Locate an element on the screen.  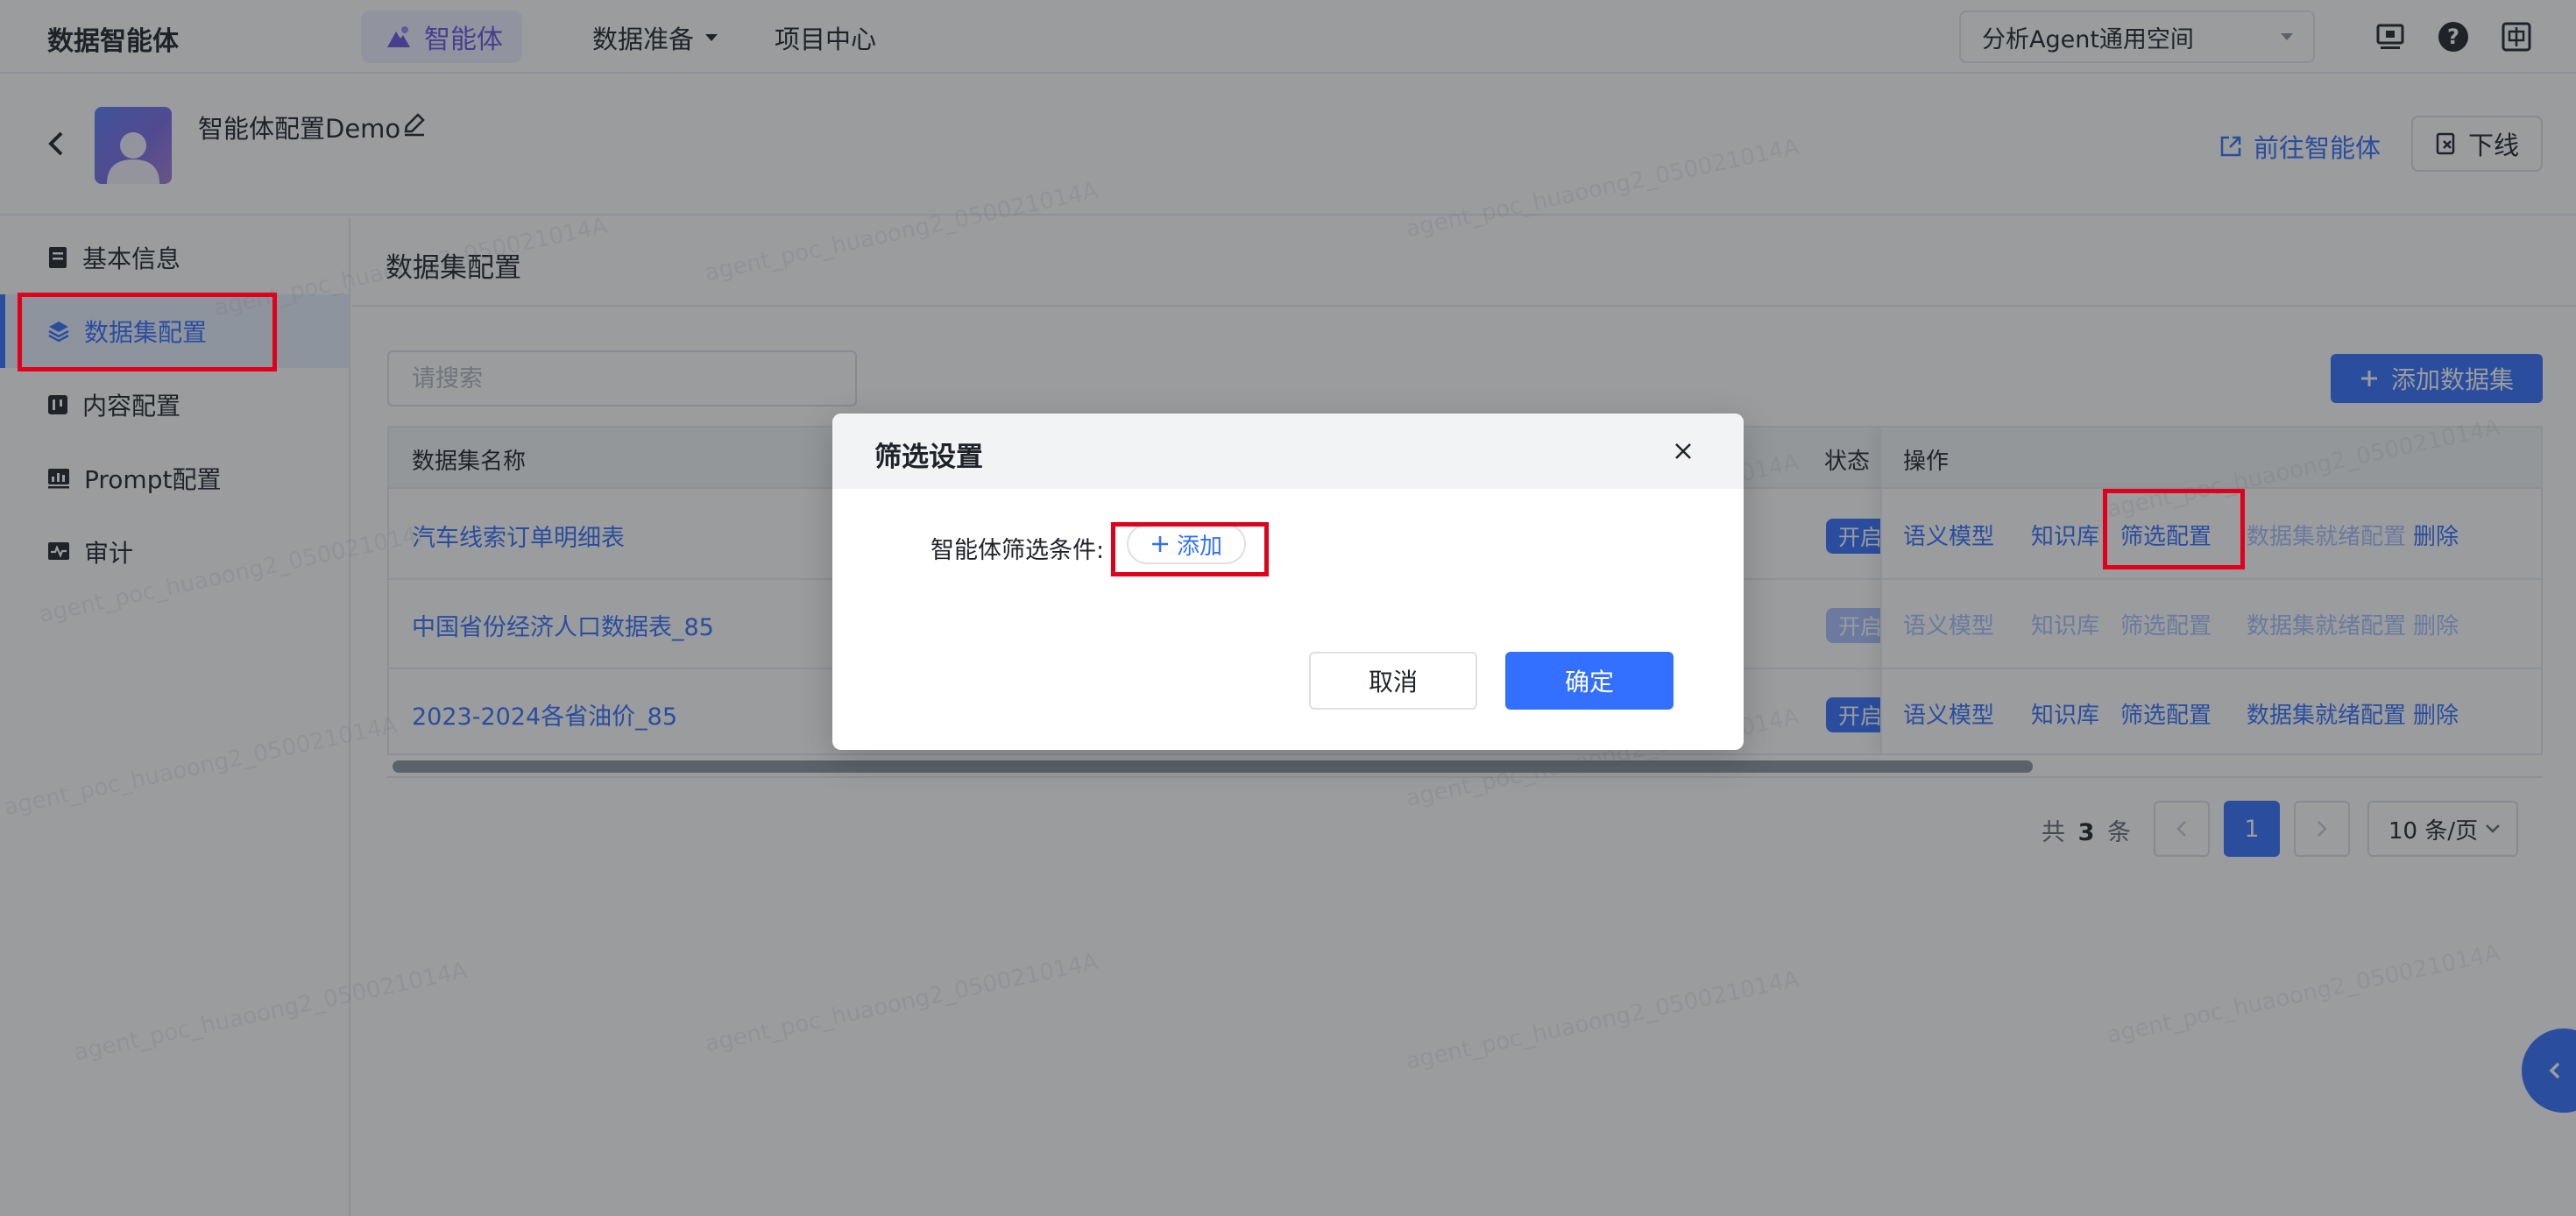
filter-settings-dialog: 筛选设置 智能体筛选条件: 添加 取消 确定 is located at coordinates (1288, 582).